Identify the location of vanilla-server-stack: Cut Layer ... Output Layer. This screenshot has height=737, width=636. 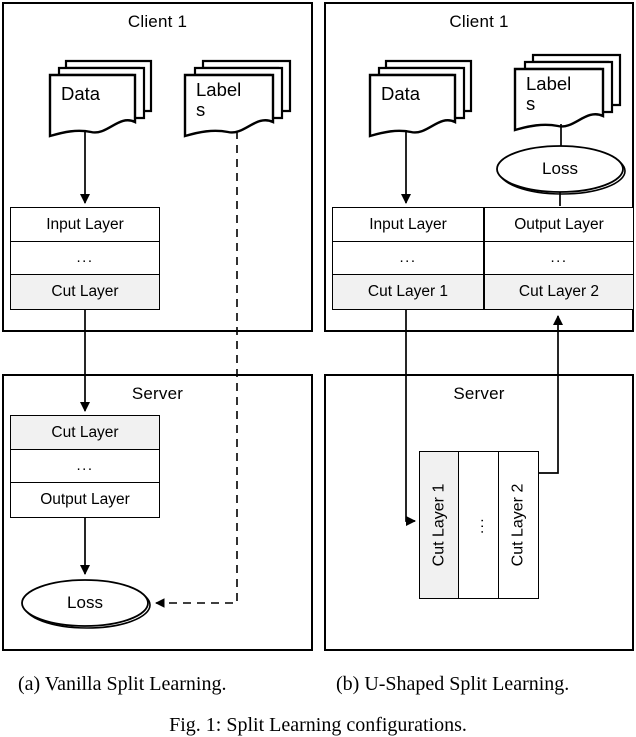
(85, 466).